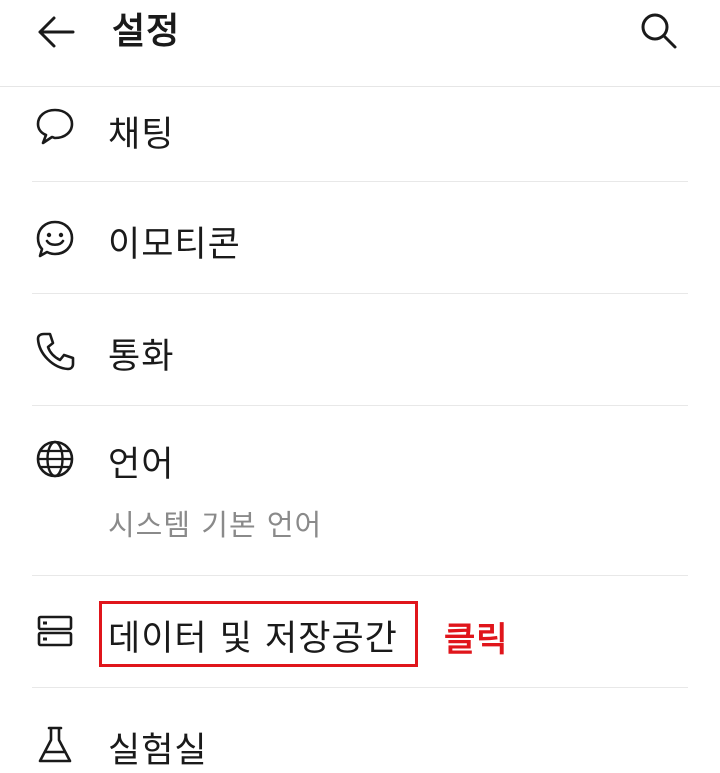 The image size is (720, 773). Describe the element at coordinates (215, 525) in the screenshot. I see `settings-item-sublabel: 시스템 기본 언어` at that location.